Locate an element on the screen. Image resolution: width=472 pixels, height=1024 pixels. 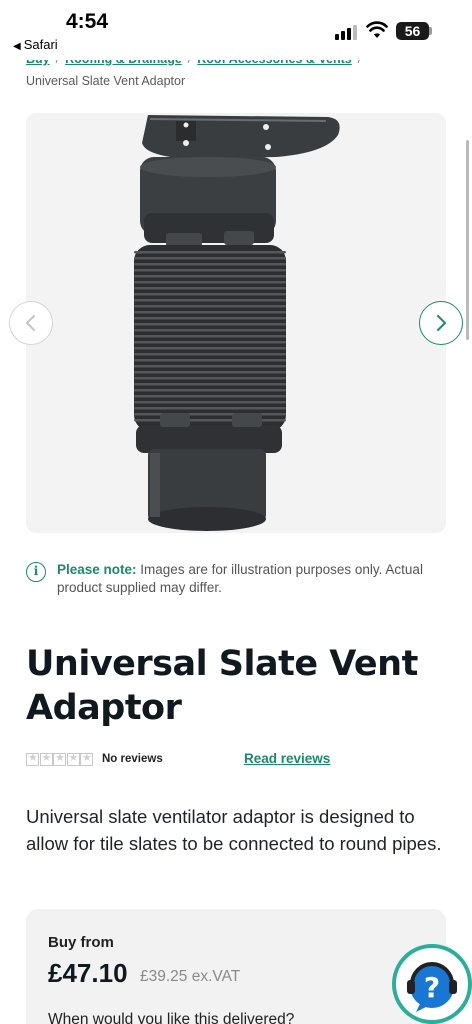
reviews-count: No reviews is located at coordinates (132, 759).